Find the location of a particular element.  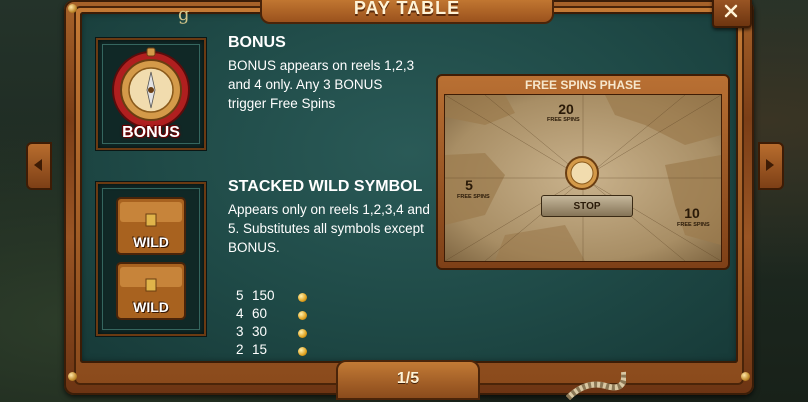

close-icon is located at coordinates (731, 11).